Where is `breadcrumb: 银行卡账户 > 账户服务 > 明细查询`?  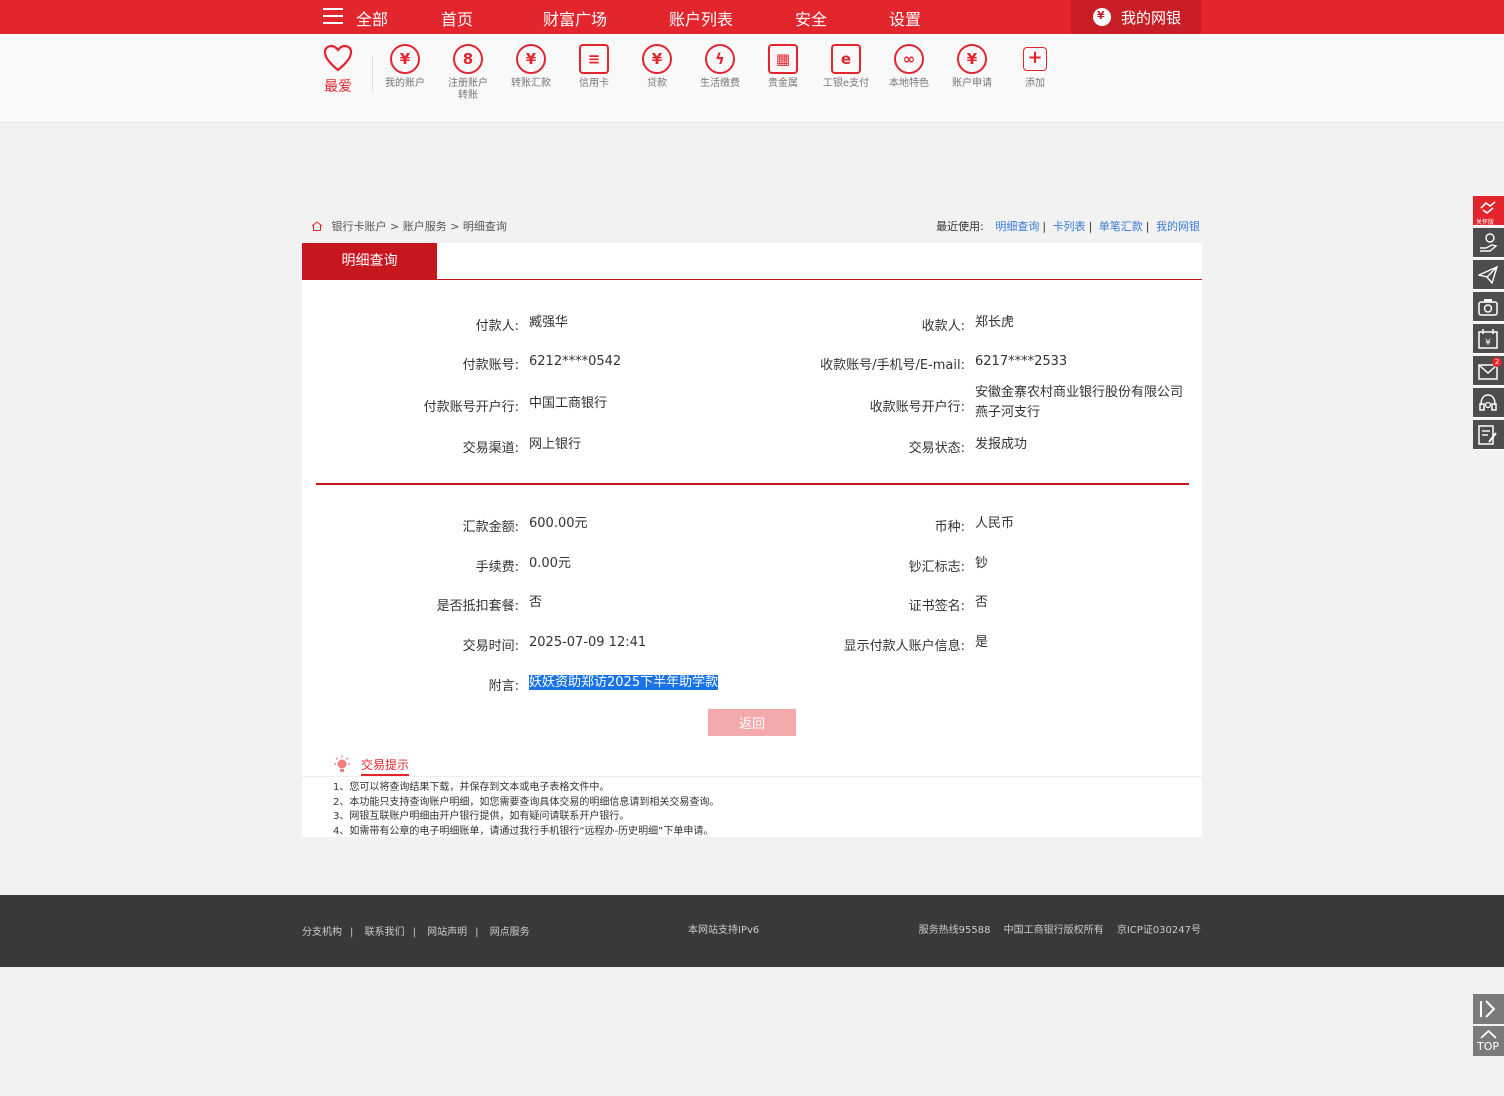
breadcrumb: 银行卡账户 > 账户服务 > 明细查询 is located at coordinates (409, 226).